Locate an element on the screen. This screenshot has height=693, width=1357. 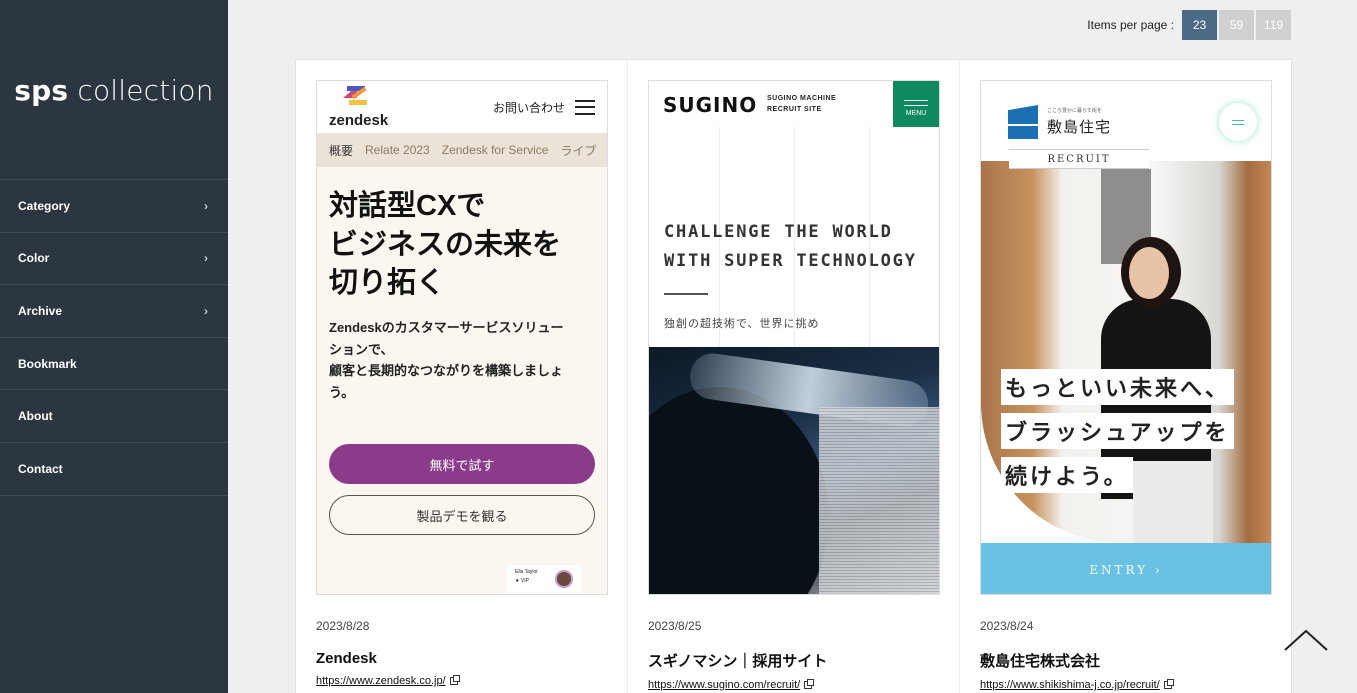
sugino-menu-button: MENU is located at coordinates (916, 104).